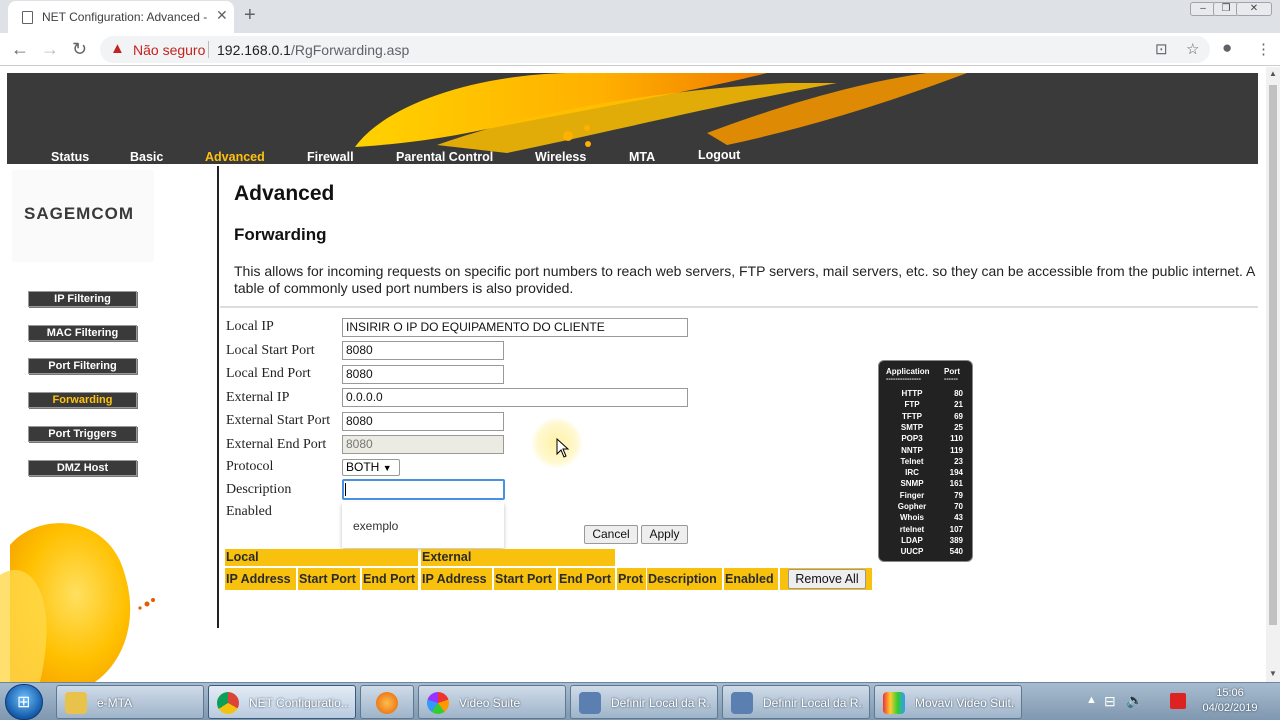  Describe the element at coordinates (958, 427) in the screenshot. I see `port-table-port: 25` at that location.